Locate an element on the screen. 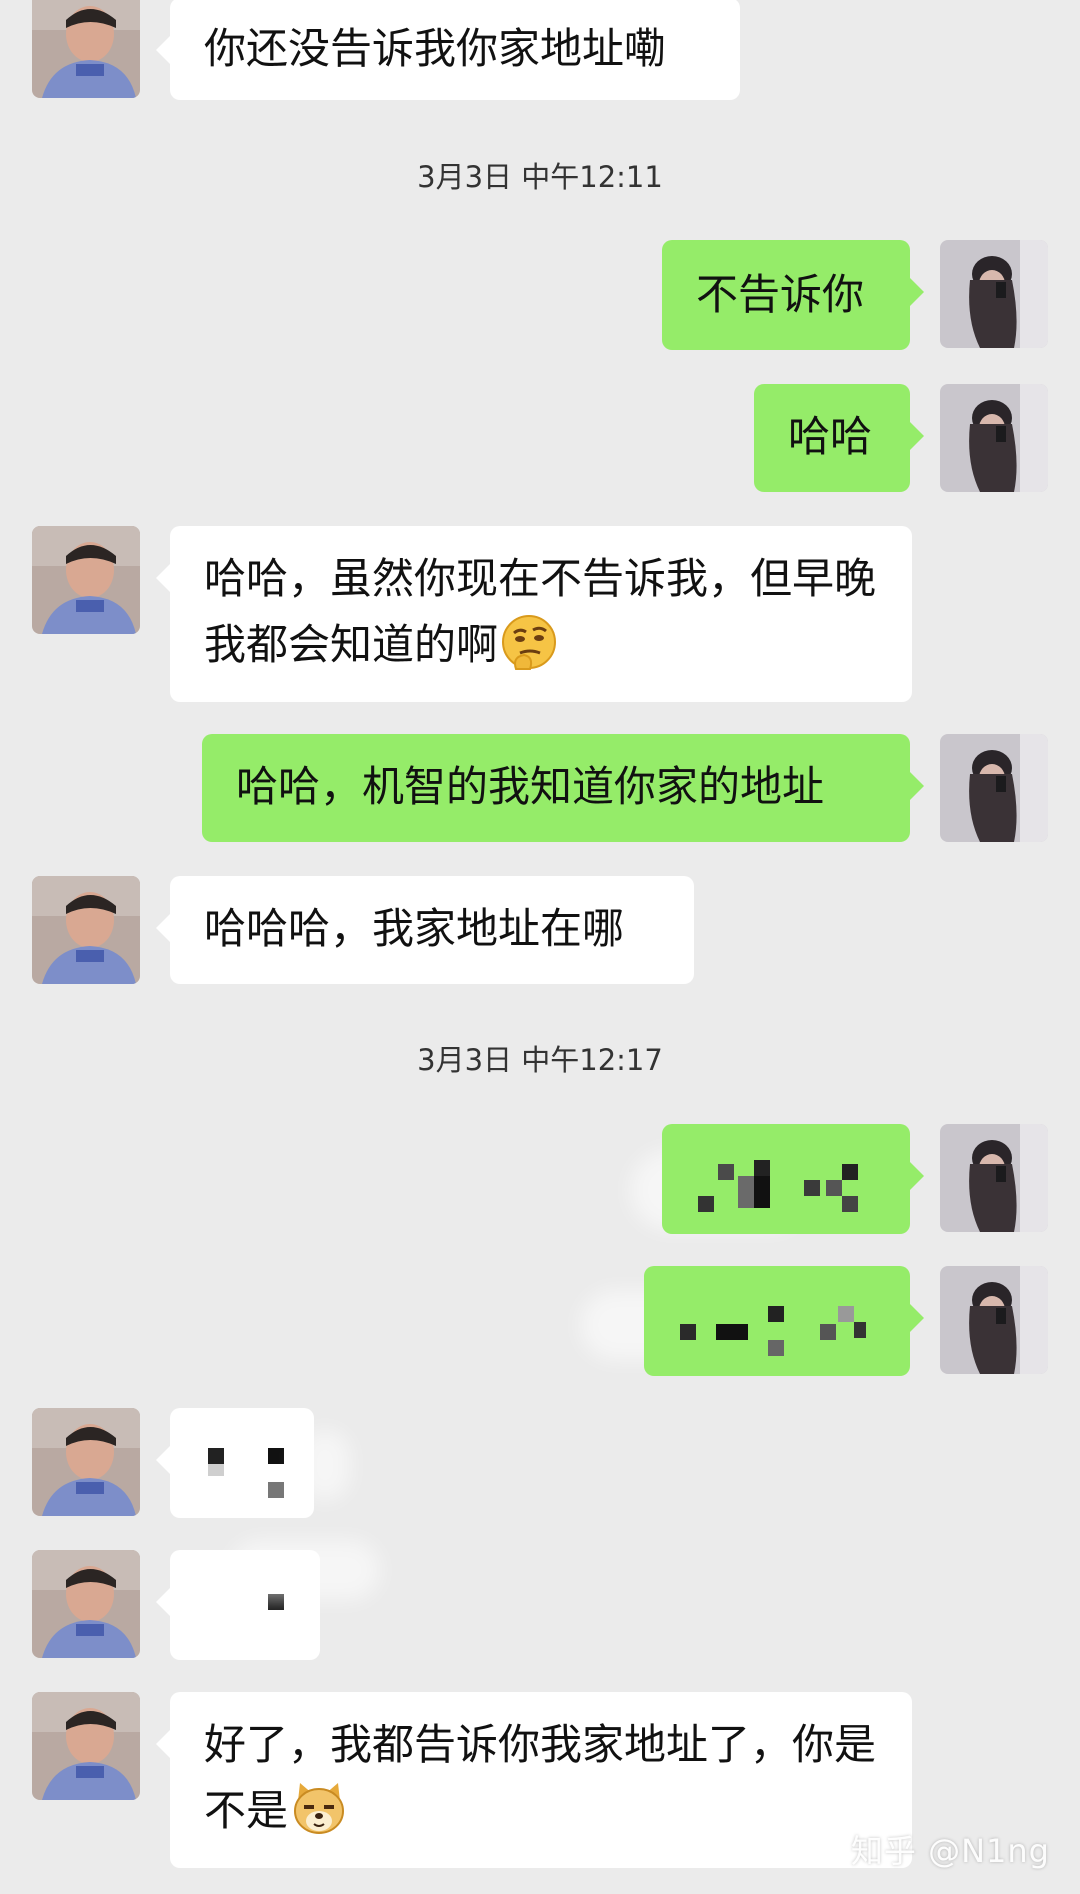  message-bubble: 哈哈 is located at coordinates (839, 438).